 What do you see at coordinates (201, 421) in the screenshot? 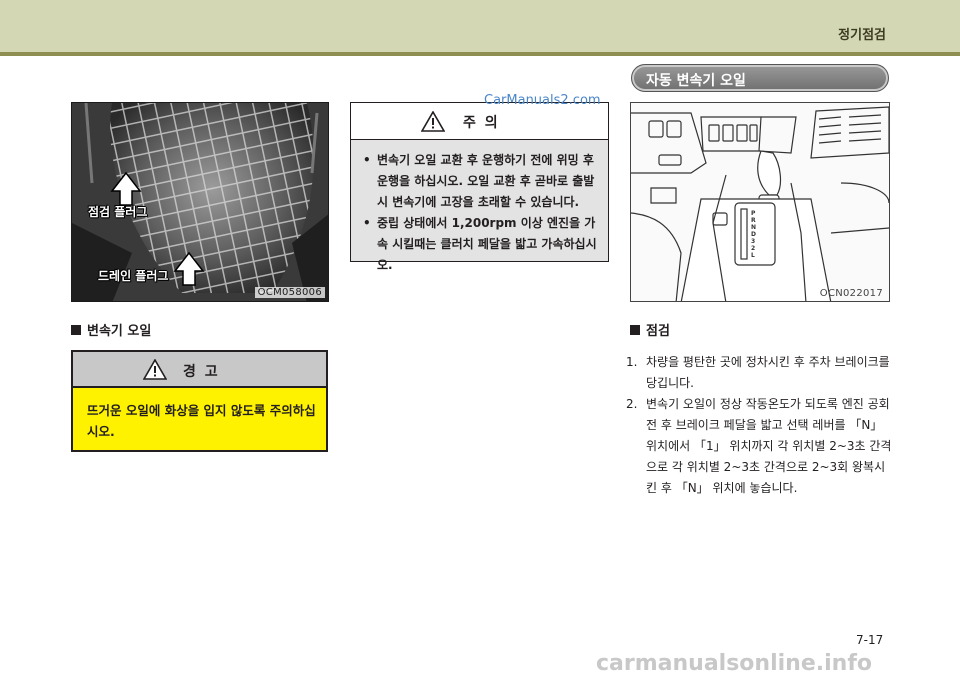
I see `warning-text: 뜨거운 오일에 화상을 입지 않도록 주의하십시오.` at bounding box center [201, 421].